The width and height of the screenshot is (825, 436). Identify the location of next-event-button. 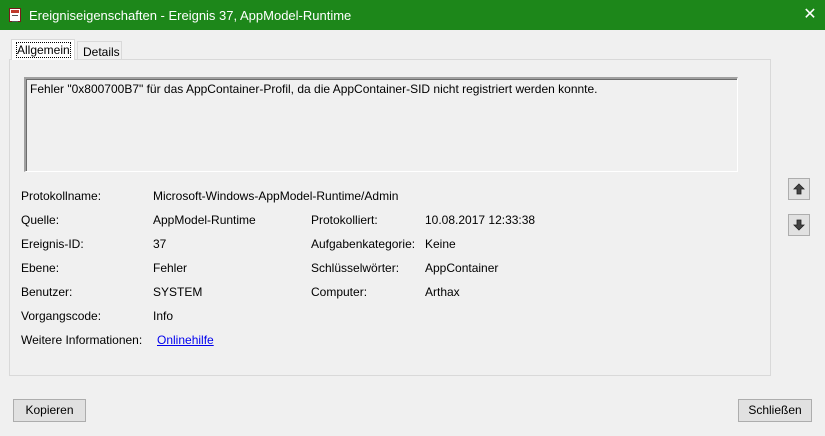
(799, 225).